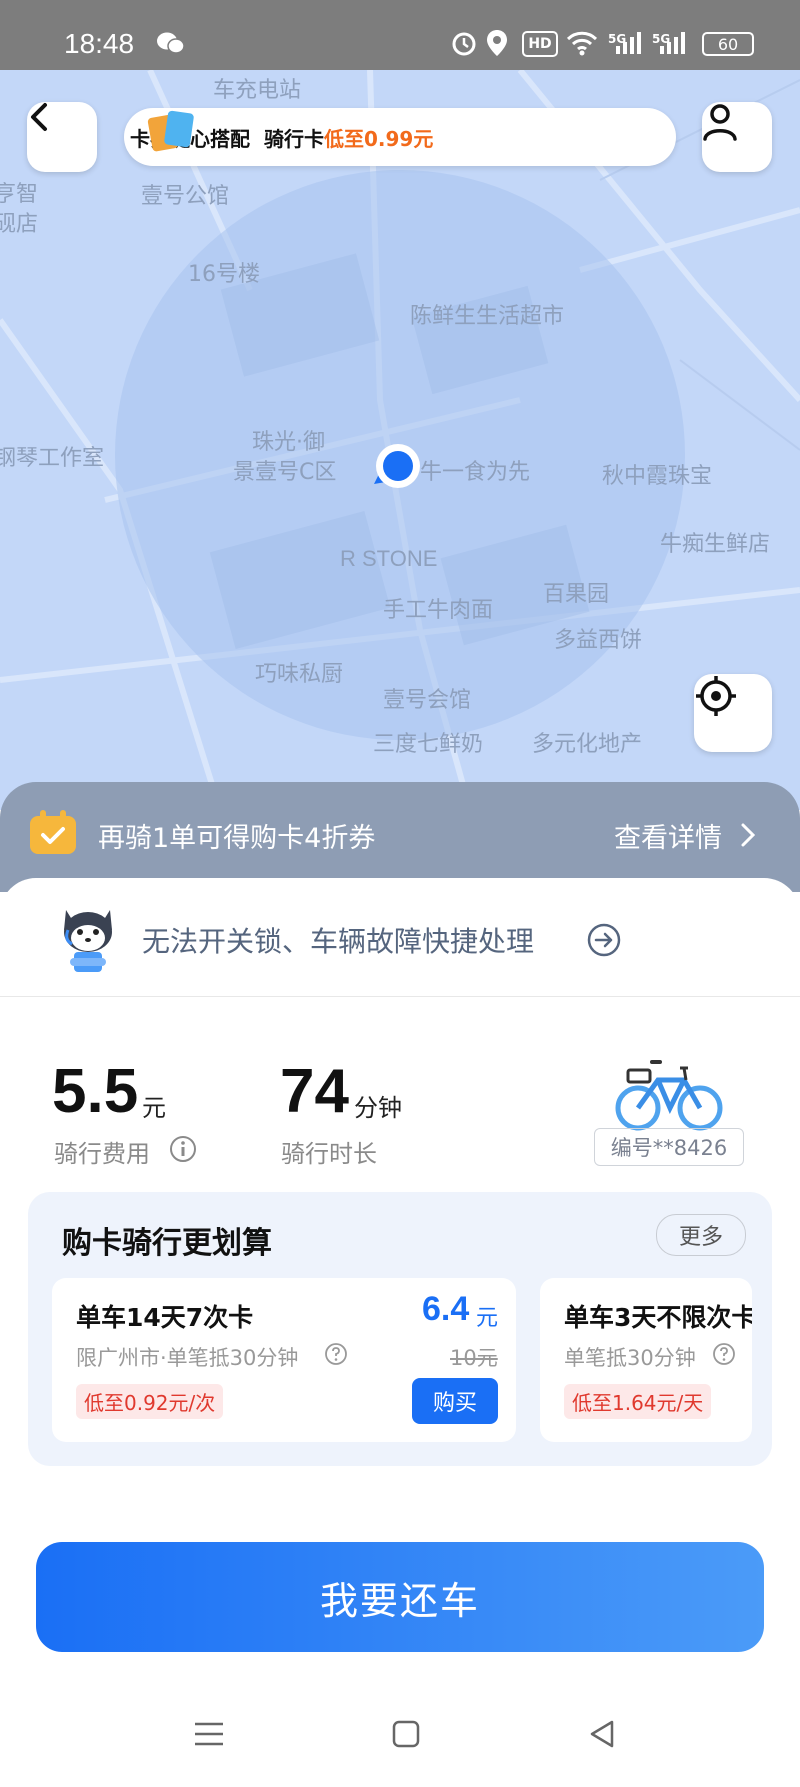 Image resolution: width=800 pixels, height=1787 pixels. What do you see at coordinates (165, 1317) in the screenshot?
I see `card-name: 单车14天7次卡` at bounding box center [165, 1317].